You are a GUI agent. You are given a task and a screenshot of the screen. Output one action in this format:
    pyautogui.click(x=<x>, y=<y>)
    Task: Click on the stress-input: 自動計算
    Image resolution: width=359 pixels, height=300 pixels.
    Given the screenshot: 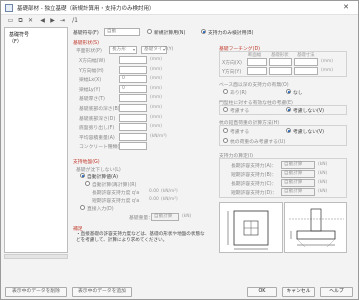 What is the action you would take?
    pyautogui.click(x=165, y=217)
    